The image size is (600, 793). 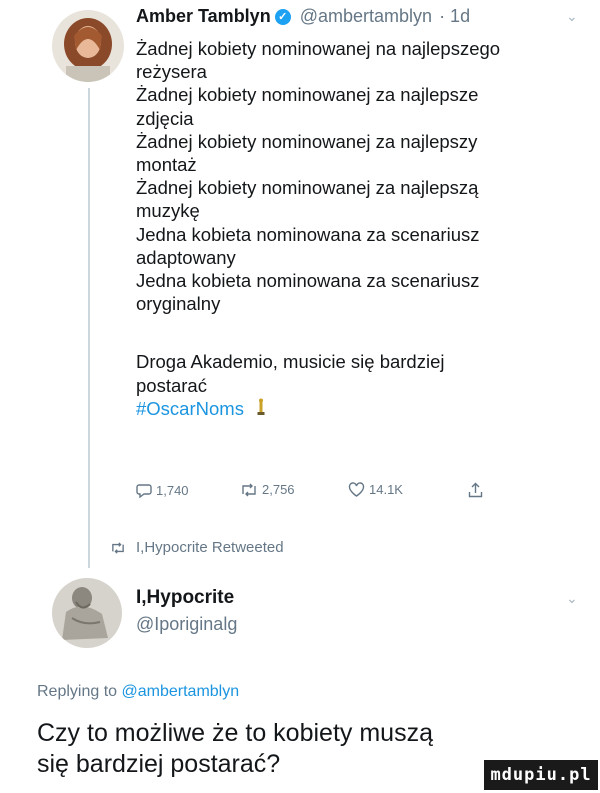 What do you see at coordinates (171, 385) in the screenshot?
I see `tweet-line: postarać` at bounding box center [171, 385].